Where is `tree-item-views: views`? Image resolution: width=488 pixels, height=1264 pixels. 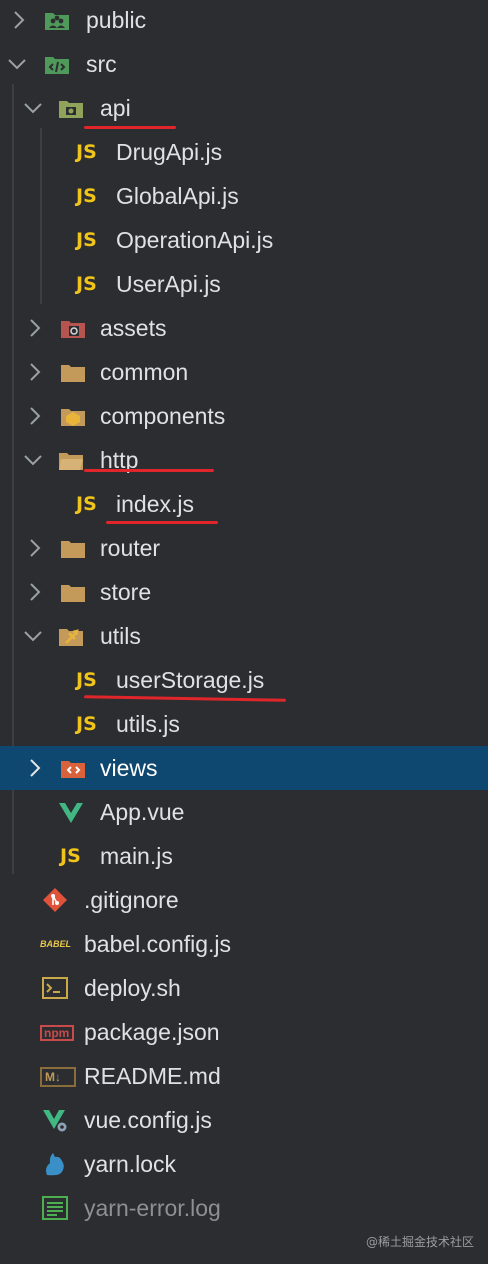 tree-item-views: views is located at coordinates (244, 768).